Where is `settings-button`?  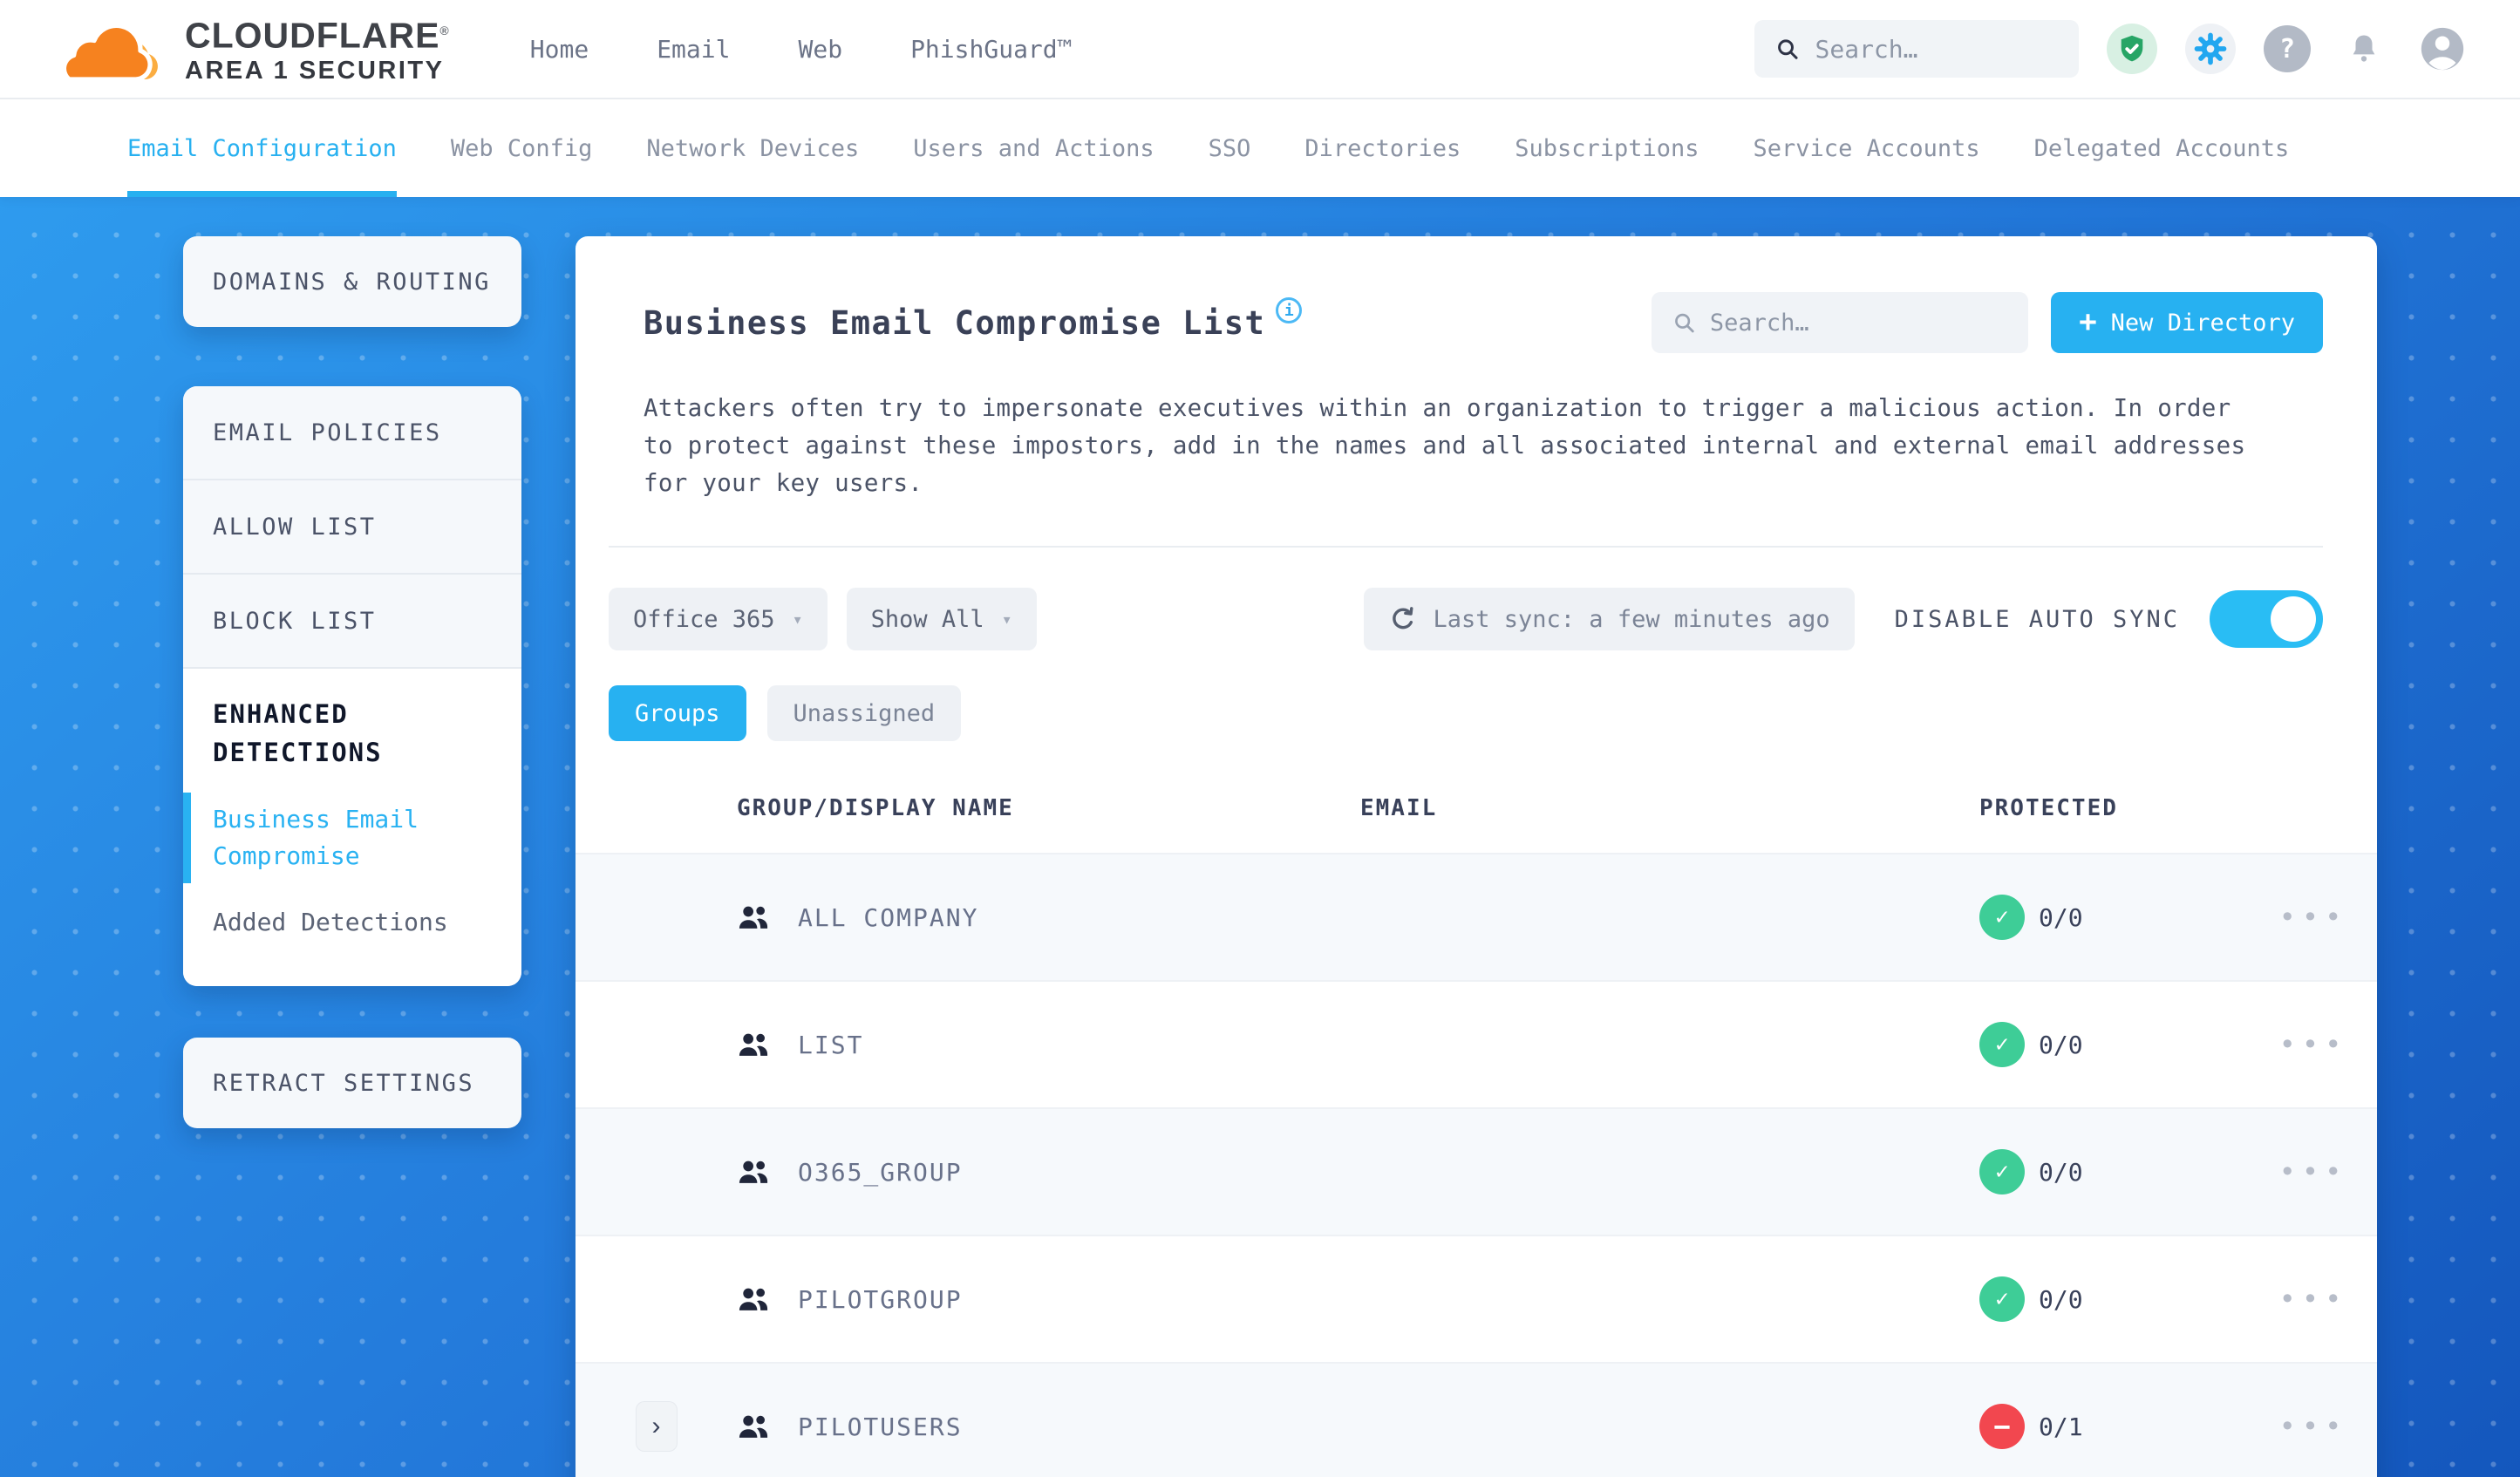 settings-button is located at coordinates (2210, 49).